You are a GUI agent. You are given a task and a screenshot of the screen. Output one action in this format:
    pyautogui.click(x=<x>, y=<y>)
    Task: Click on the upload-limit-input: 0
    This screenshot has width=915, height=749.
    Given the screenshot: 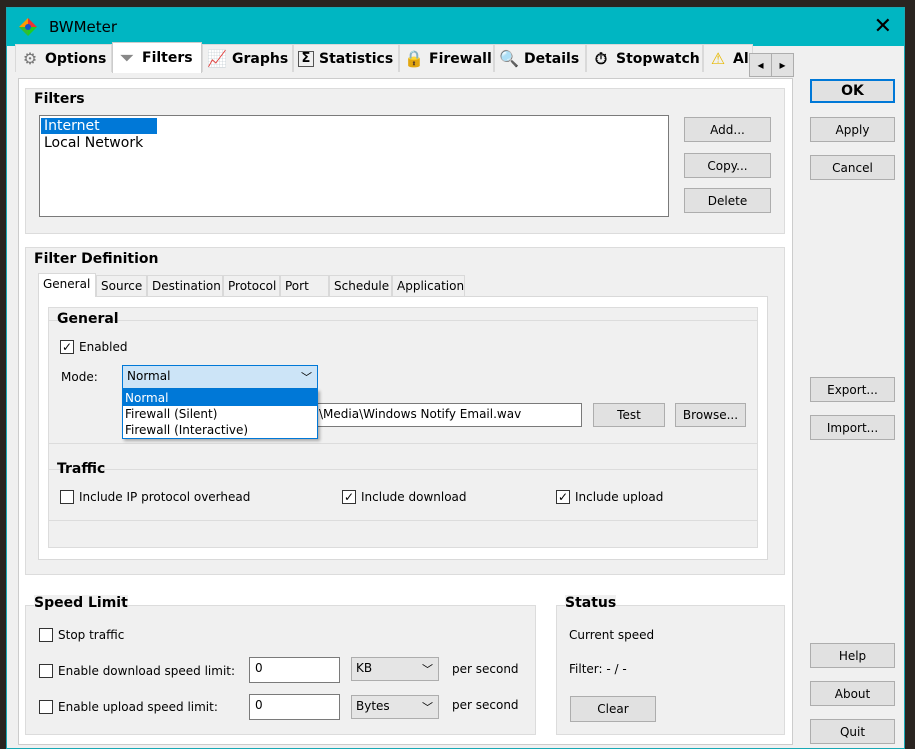 What is the action you would take?
    pyautogui.click(x=294, y=707)
    